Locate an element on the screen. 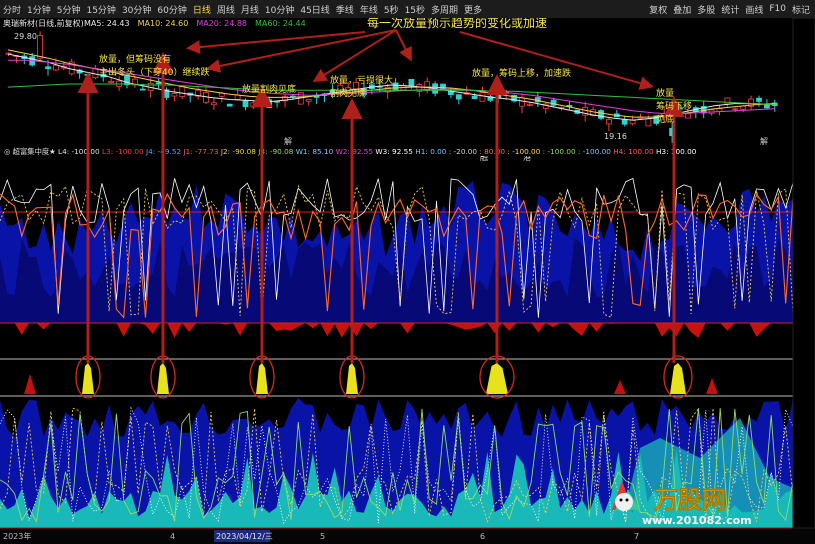 Image resolution: width=815 pixels, height=544 pixels. period-tab-6: 日线 is located at coordinates (202, 9).